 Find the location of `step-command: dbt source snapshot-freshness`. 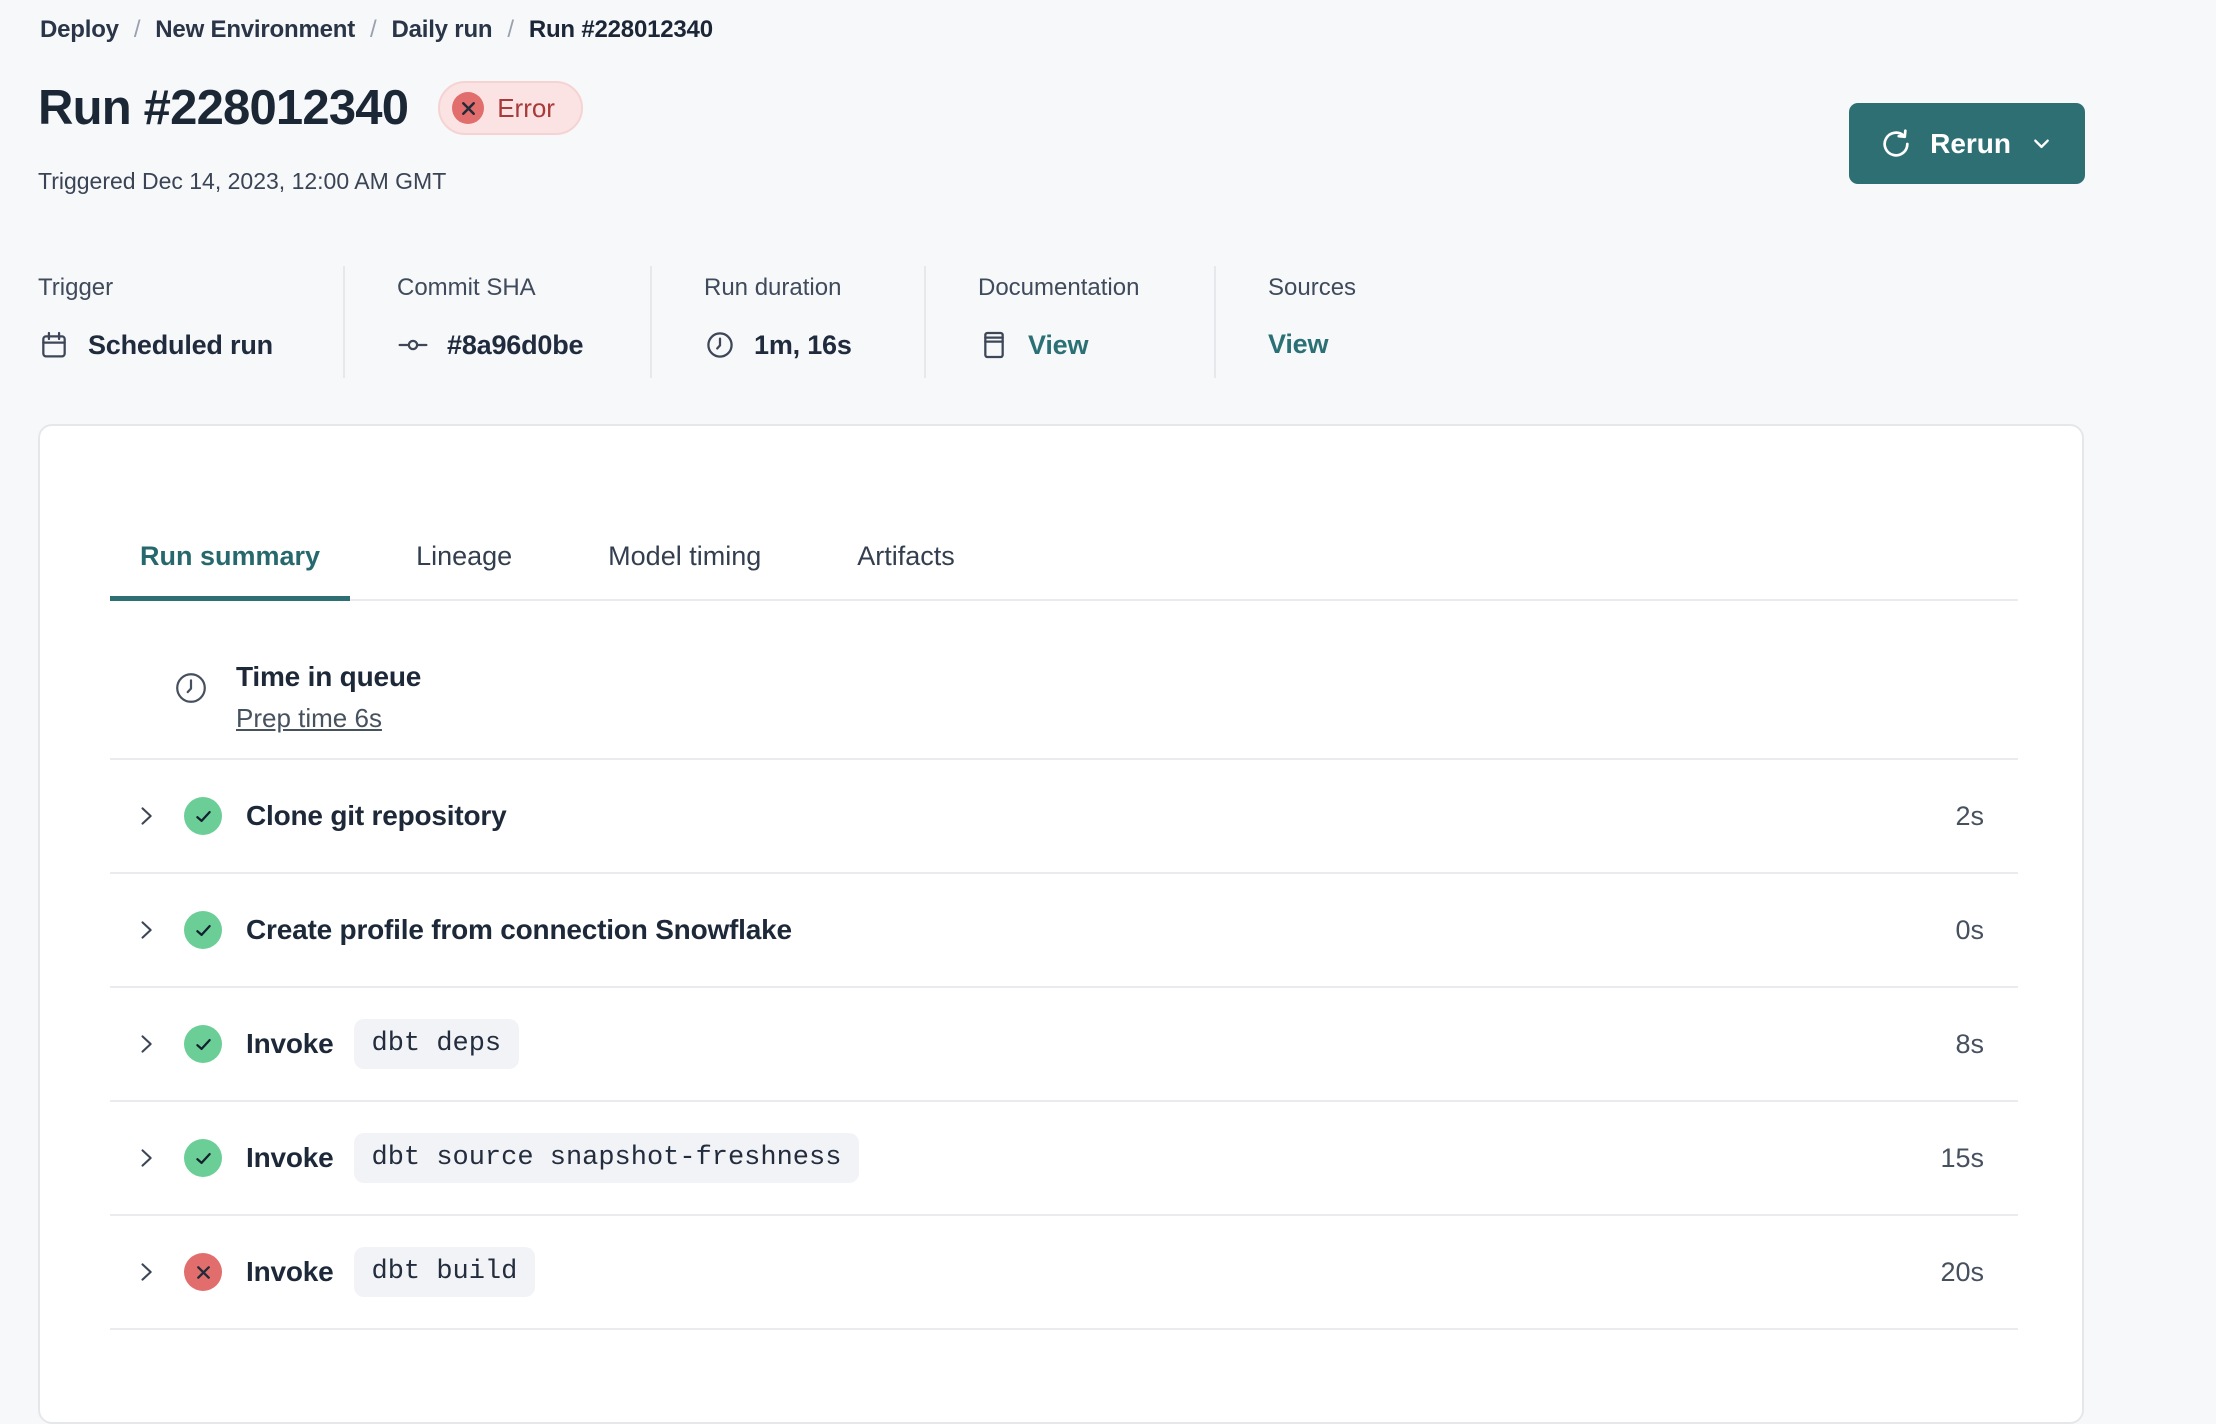

step-command: dbt source snapshot-freshness is located at coordinates (606, 1158).